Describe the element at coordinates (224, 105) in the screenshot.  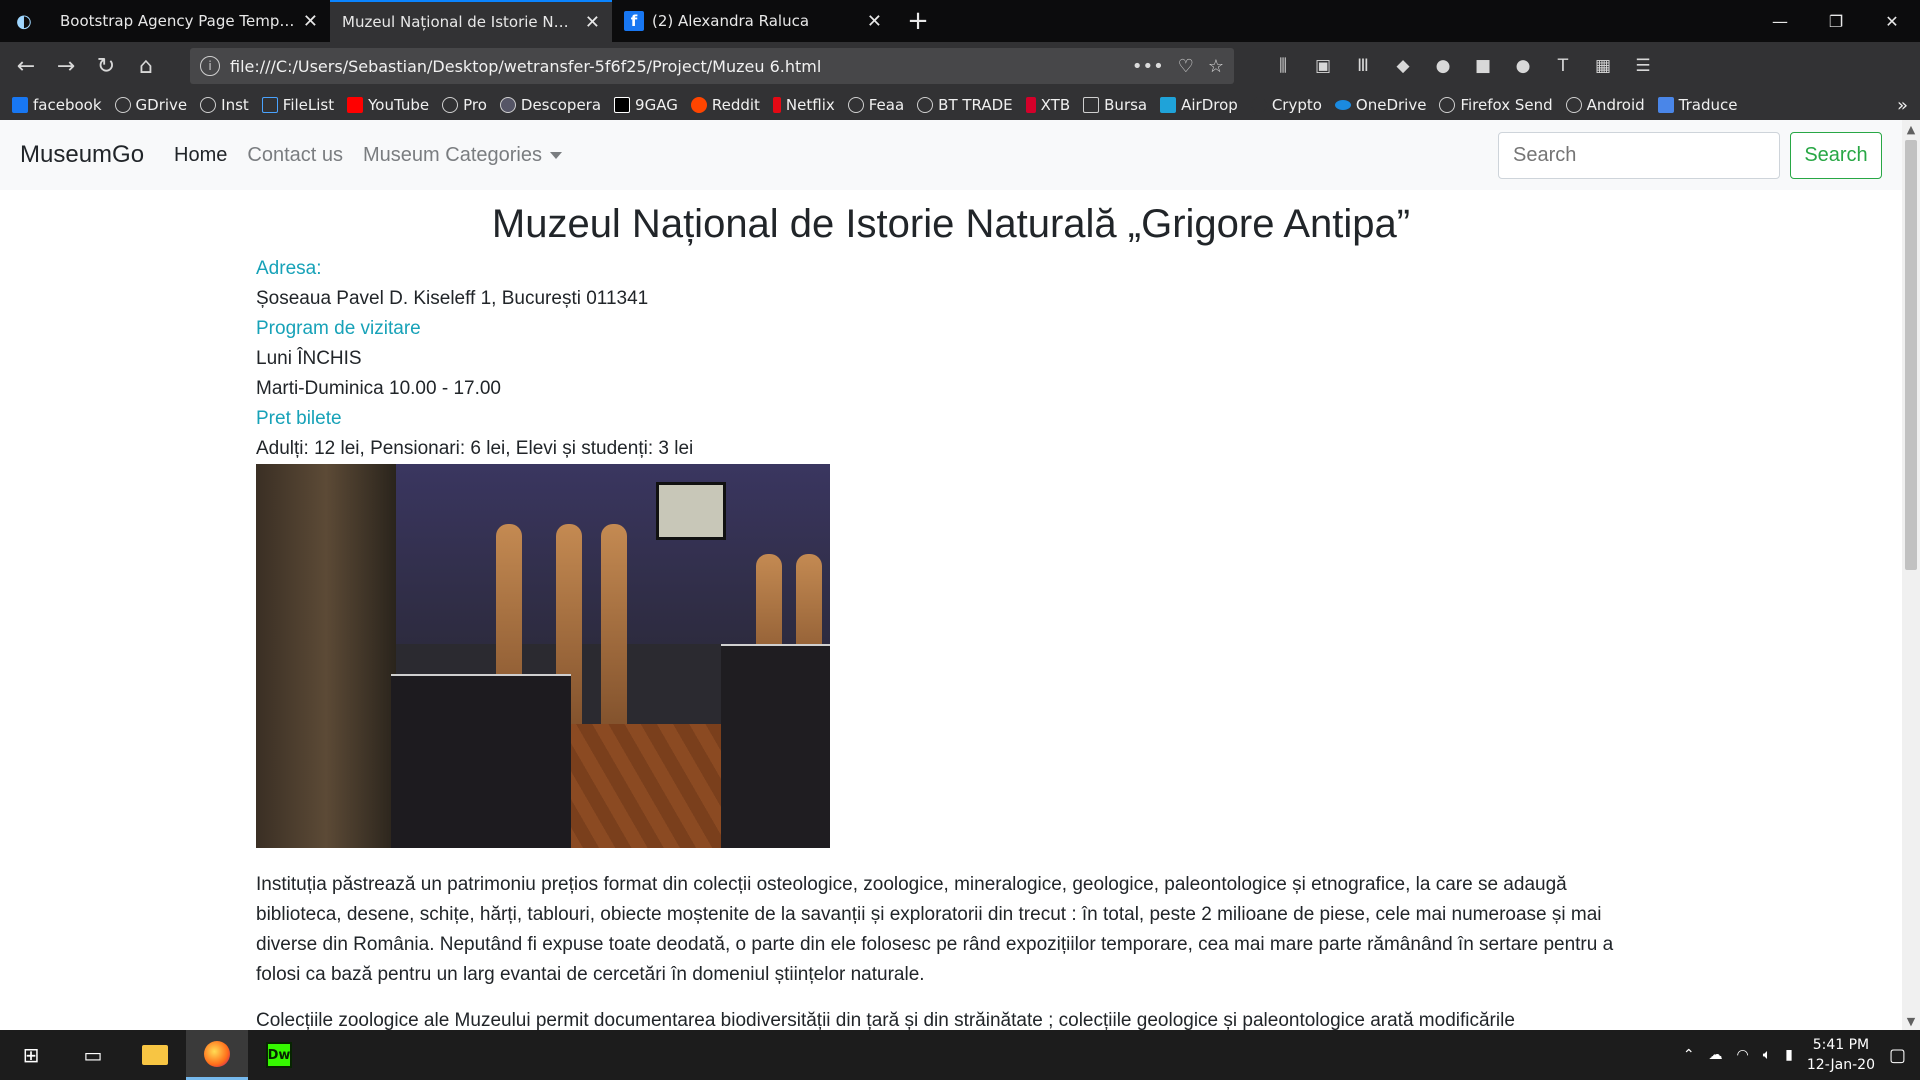
I see `bookmark-inst: Inst` at that location.